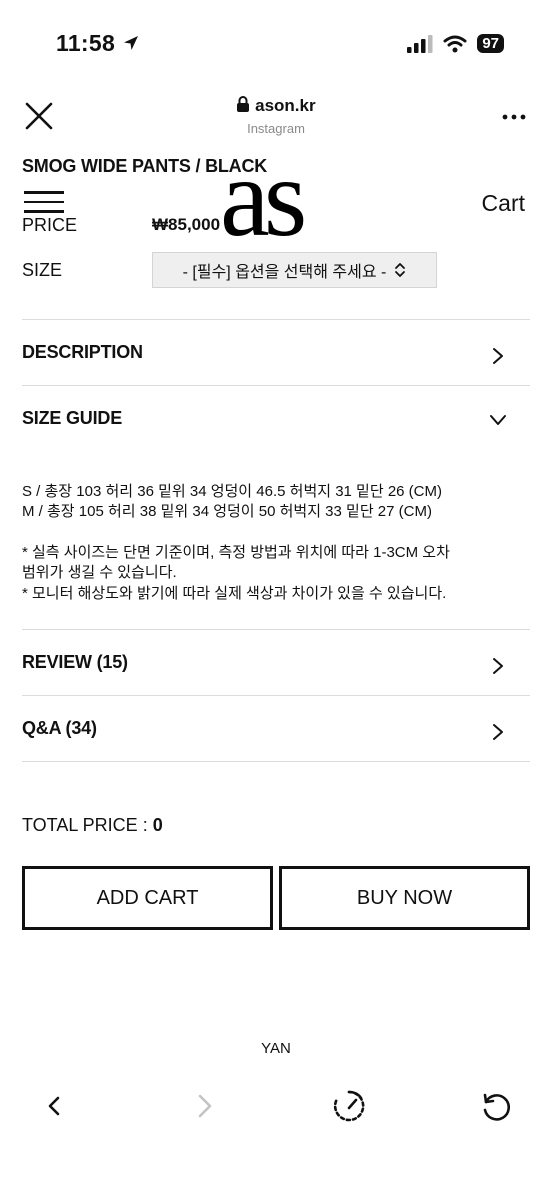  Describe the element at coordinates (234, 593) in the screenshot. I see `size-guide-note-2: * 모니터 해상도와 밝기에 따라 실제 색상과 차이가 있을 수 있습니다.` at that location.